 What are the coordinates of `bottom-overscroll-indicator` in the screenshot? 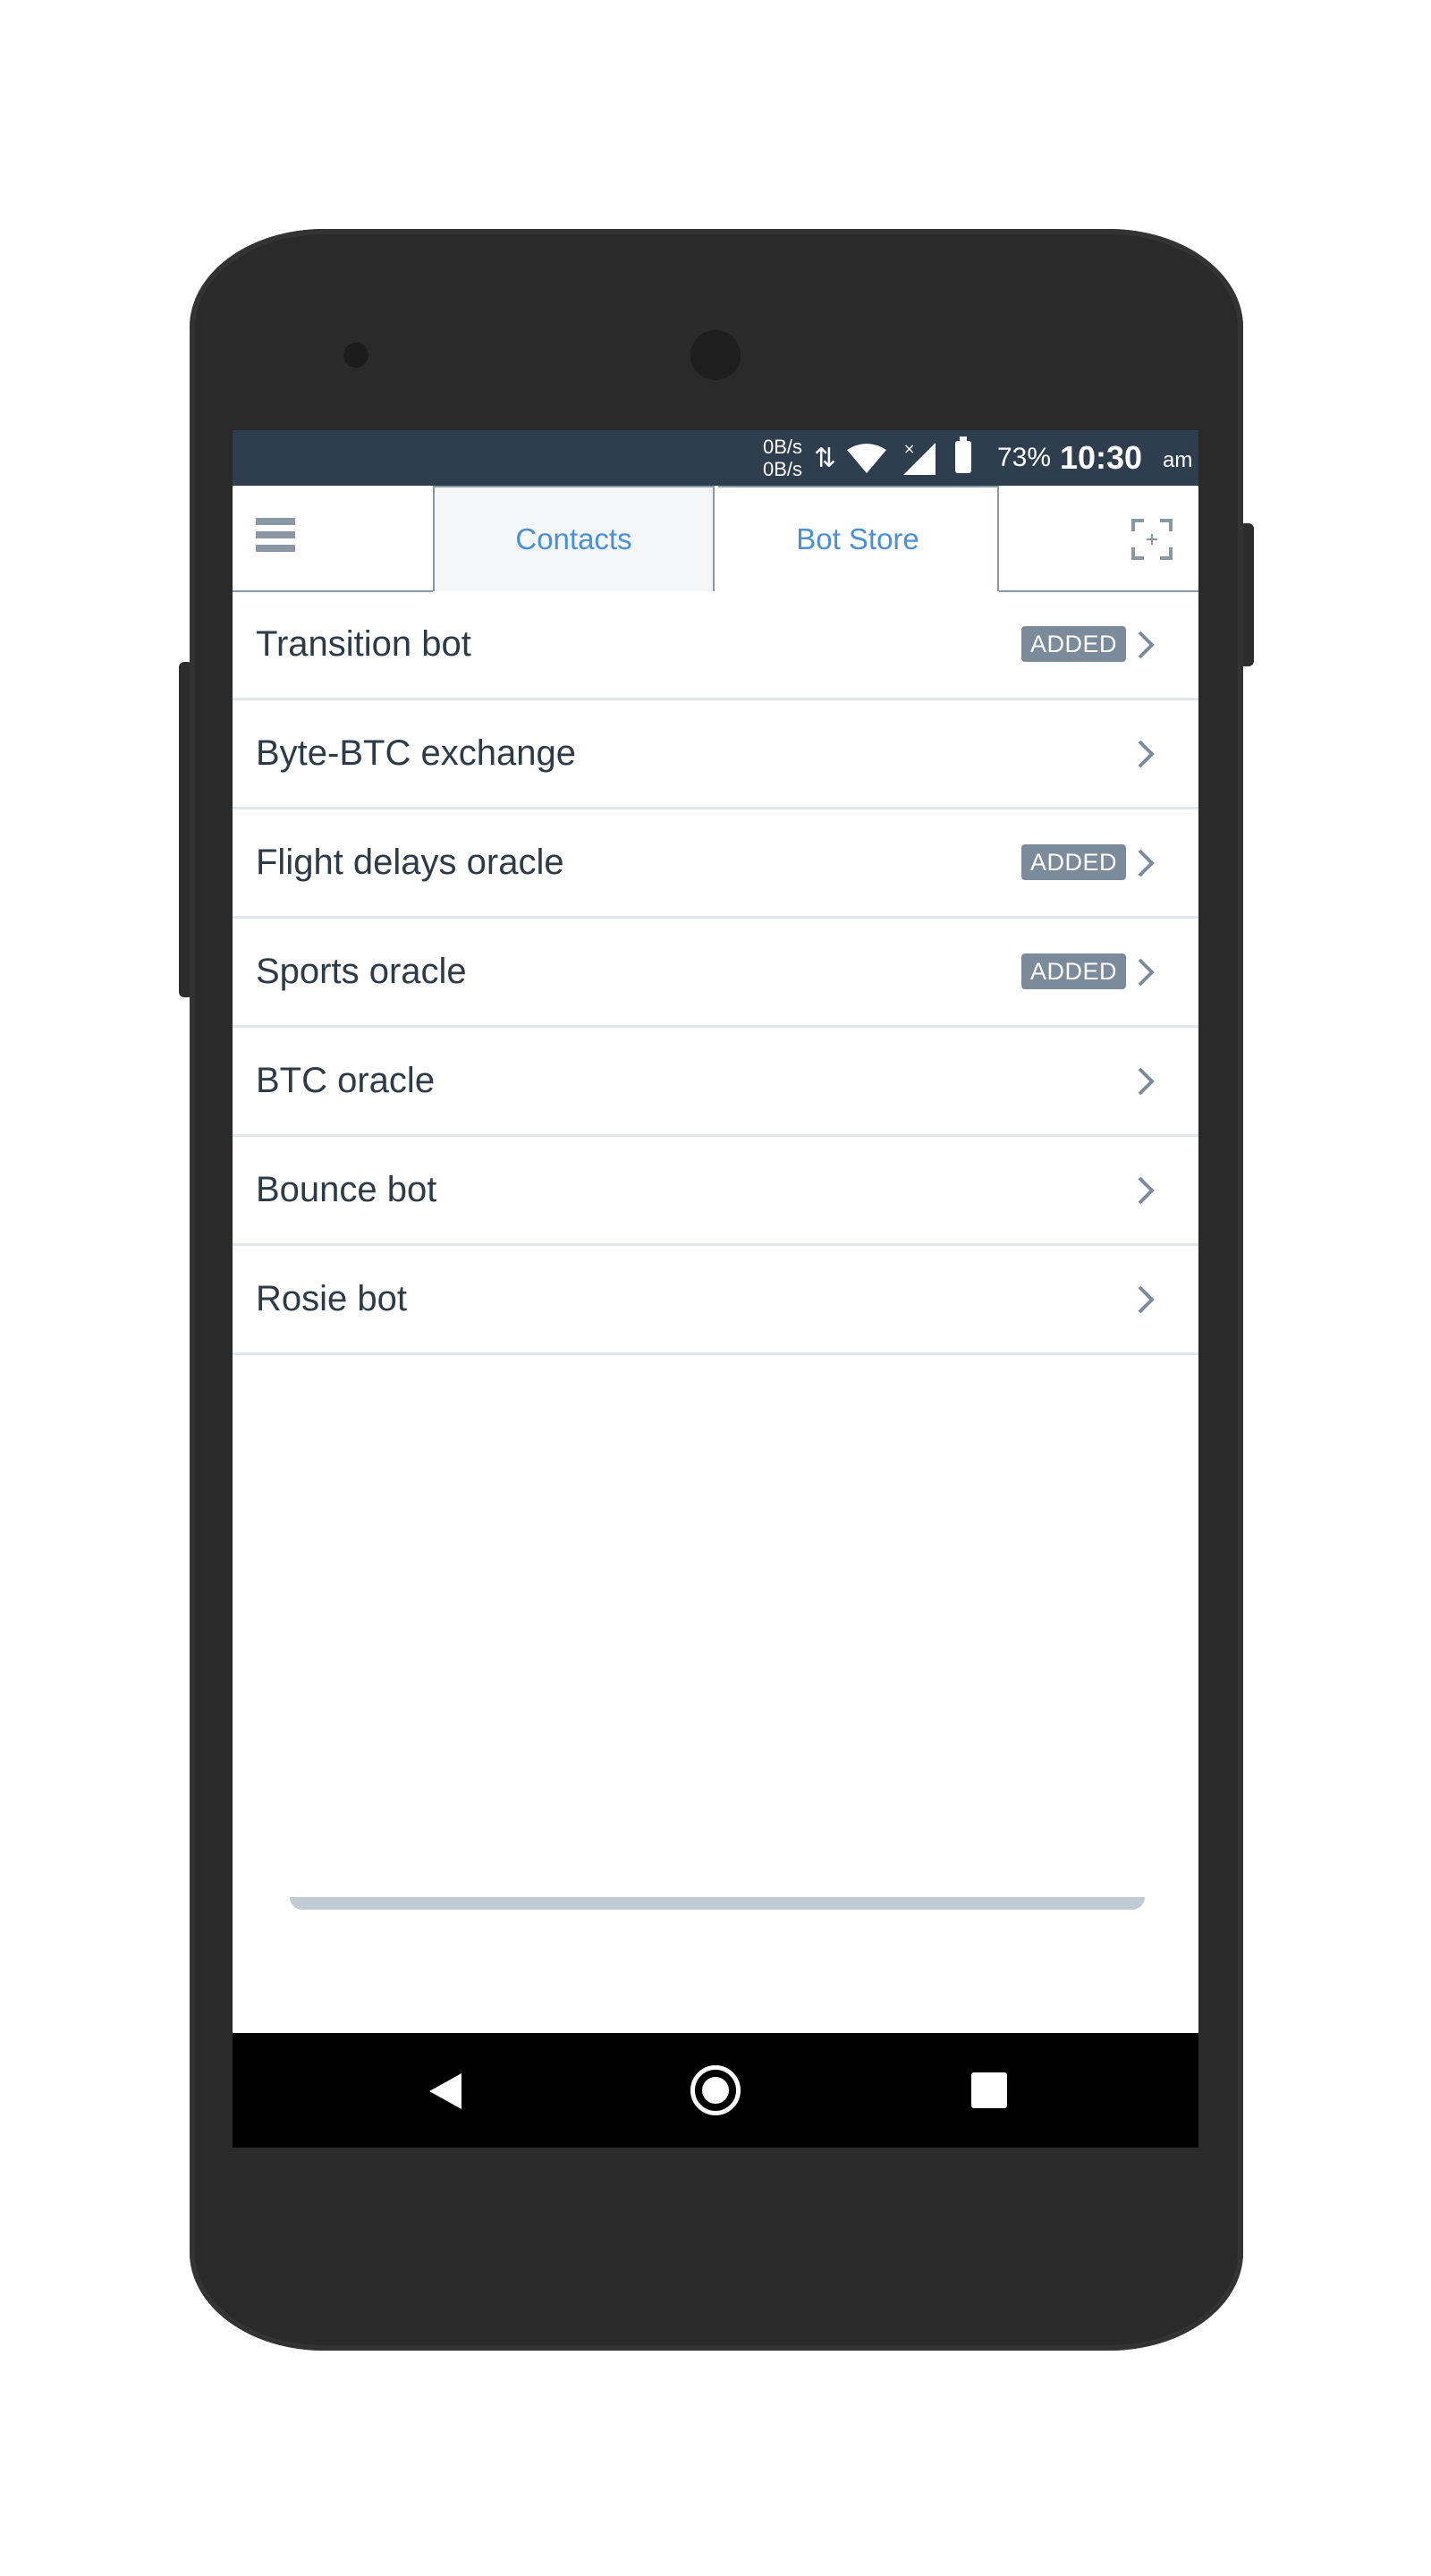 It's located at (718, 1903).